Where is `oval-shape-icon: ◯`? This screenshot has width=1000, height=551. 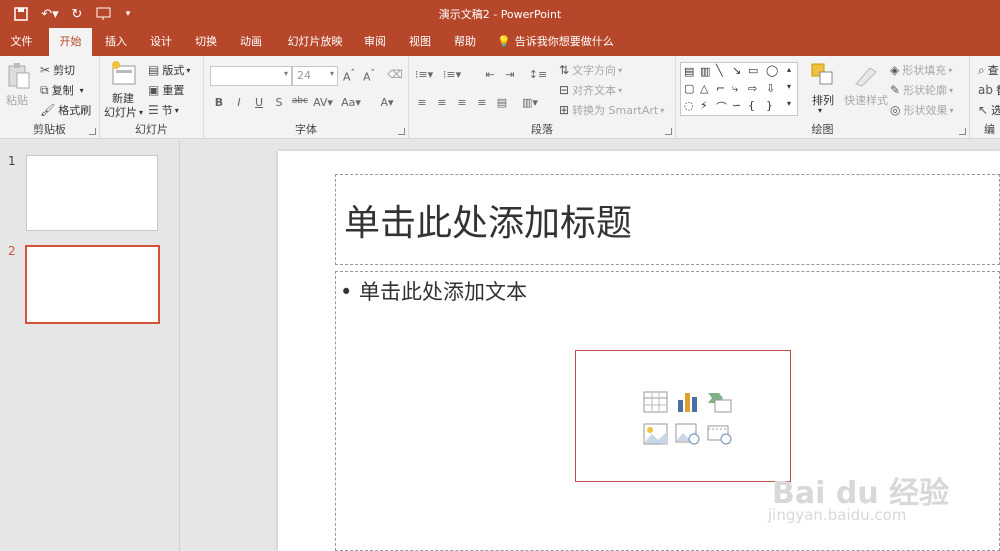
oval-shape-icon: ◯ is located at coordinates (772, 70).